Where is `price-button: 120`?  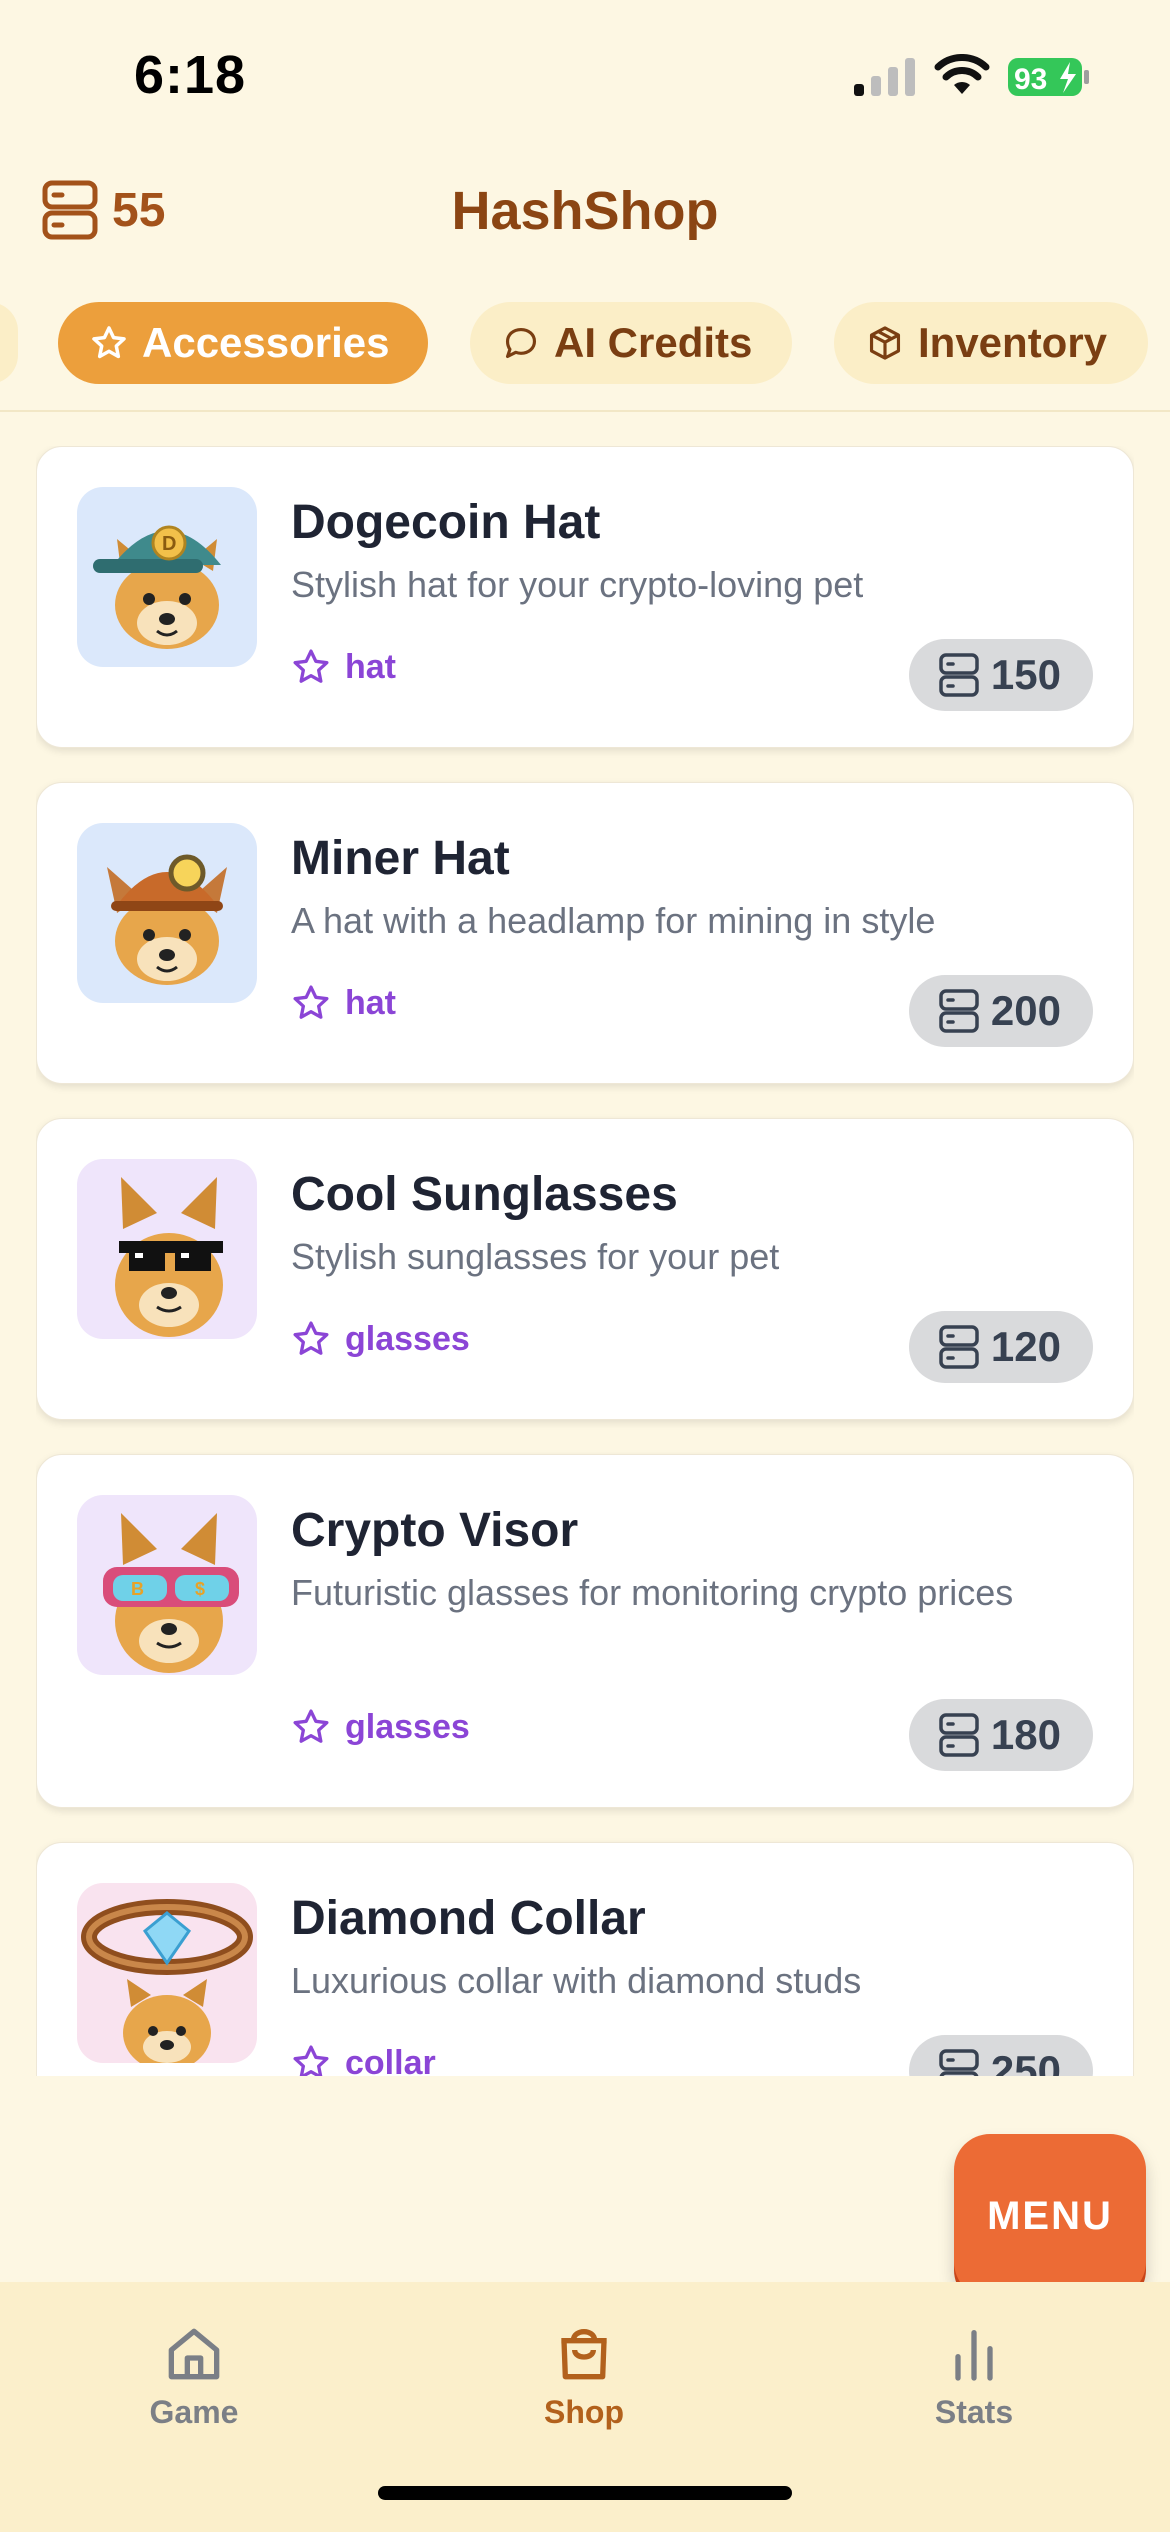
price-button: 120 is located at coordinates (1000, 1347).